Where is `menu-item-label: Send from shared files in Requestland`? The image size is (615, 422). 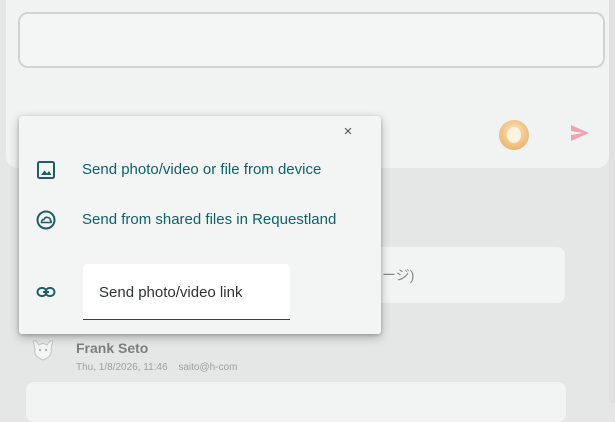 menu-item-label: Send from shared files in Requestland is located at coordinates (209, 219).